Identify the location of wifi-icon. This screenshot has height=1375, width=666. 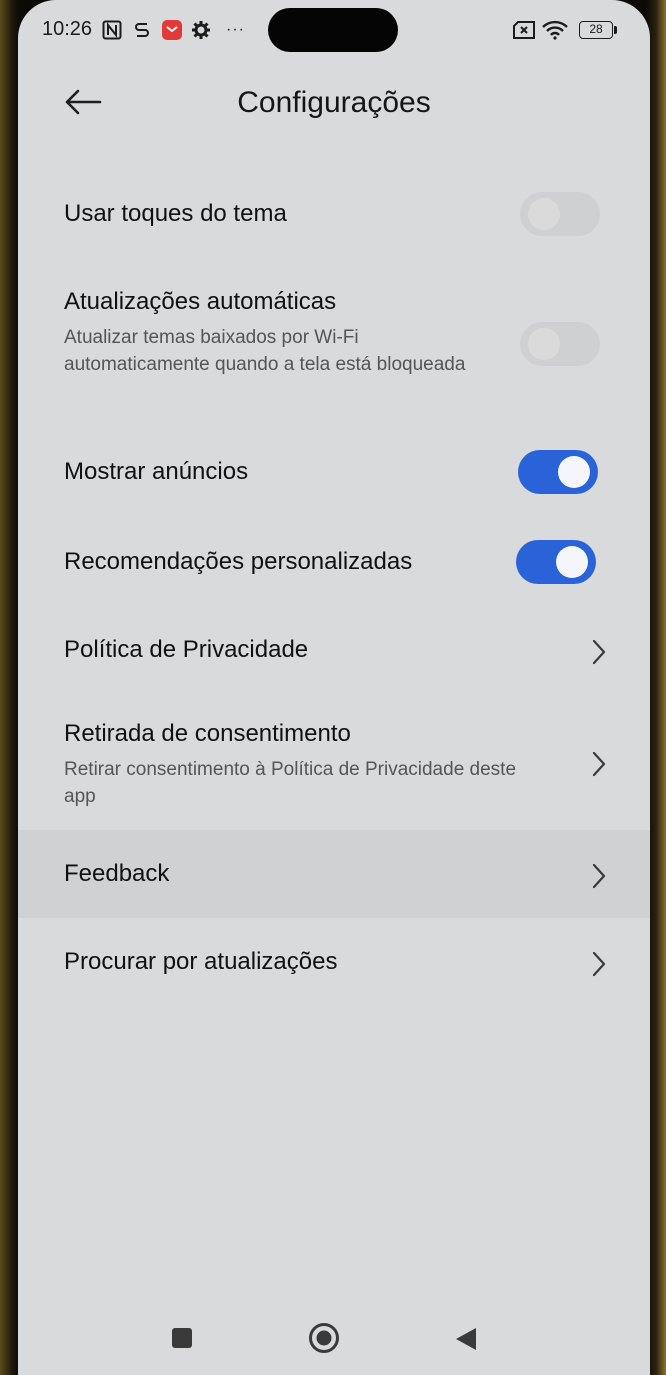
(555, 30).